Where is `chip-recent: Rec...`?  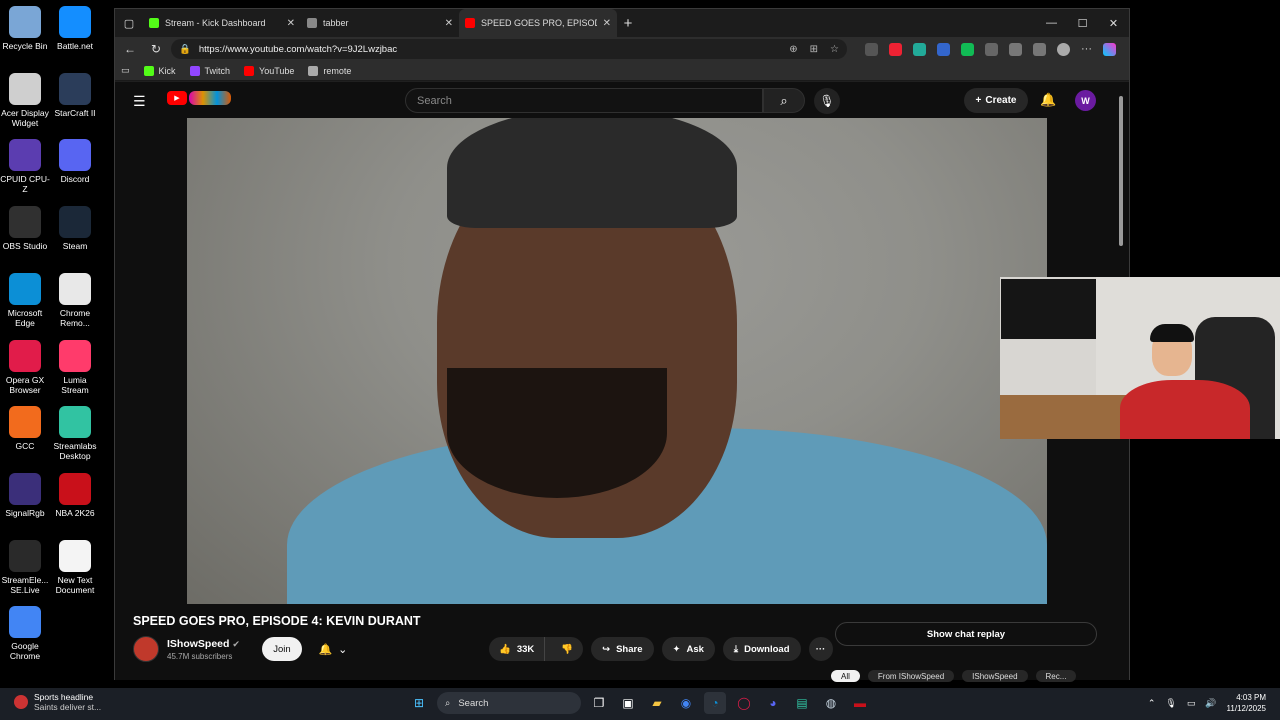
chip-recent: Rec... is located at coordinates (1056, 676).